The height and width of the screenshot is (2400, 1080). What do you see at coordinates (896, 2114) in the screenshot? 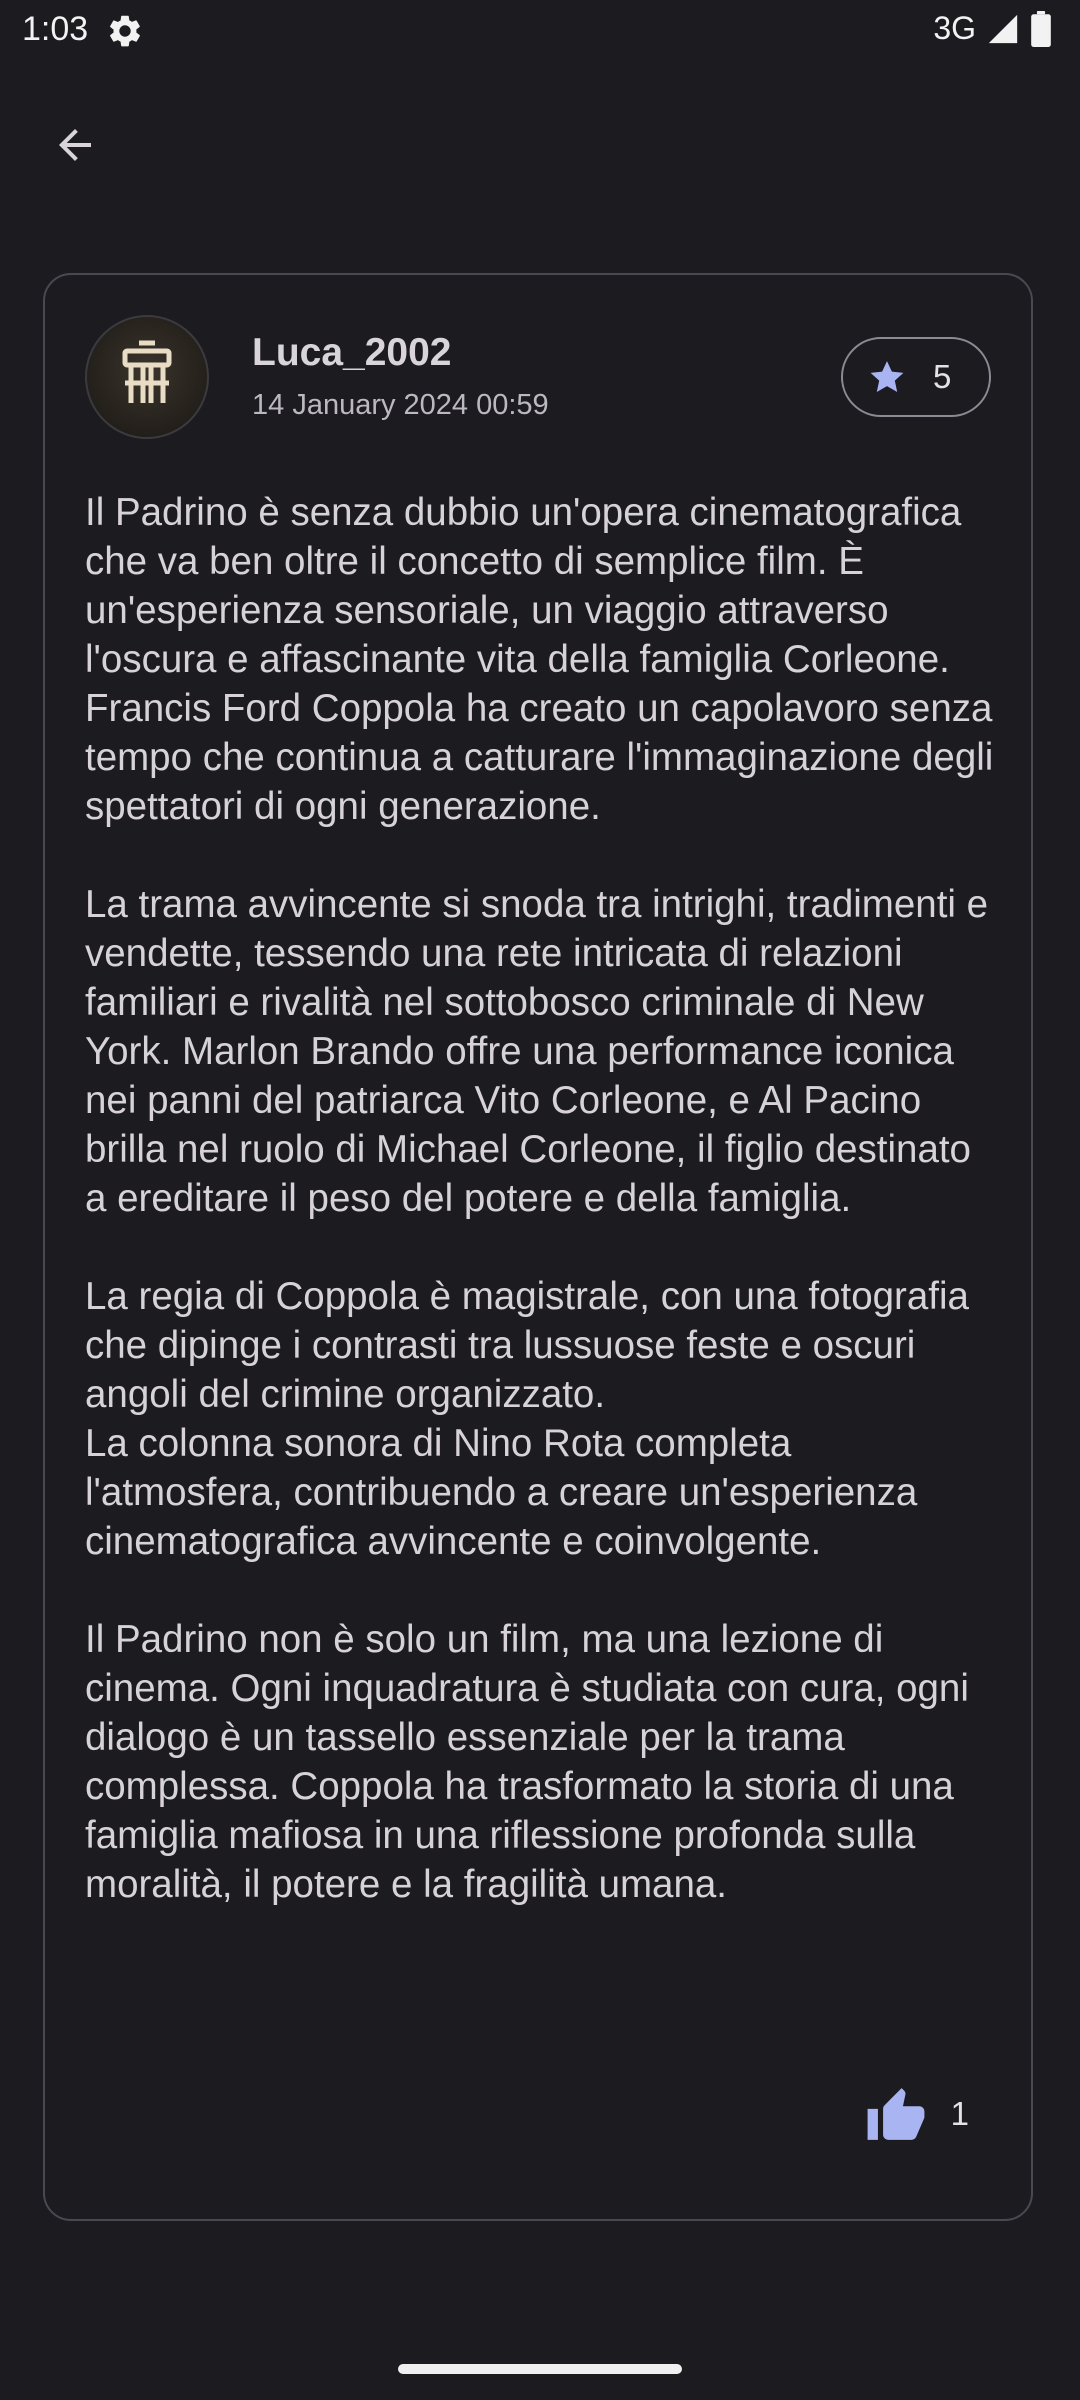
I see `thumbs-up-icon` at bounding box center [896, 2114].